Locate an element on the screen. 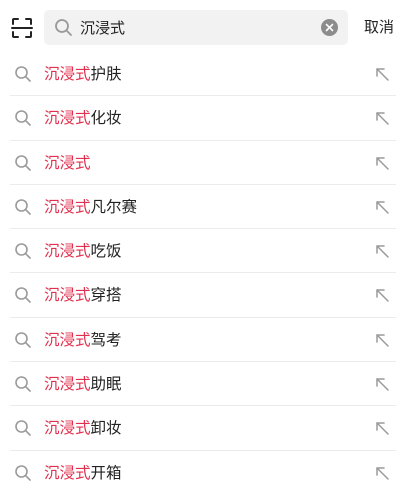  suggestion-item: 沉浸式 is located at coordinates (203, 163).